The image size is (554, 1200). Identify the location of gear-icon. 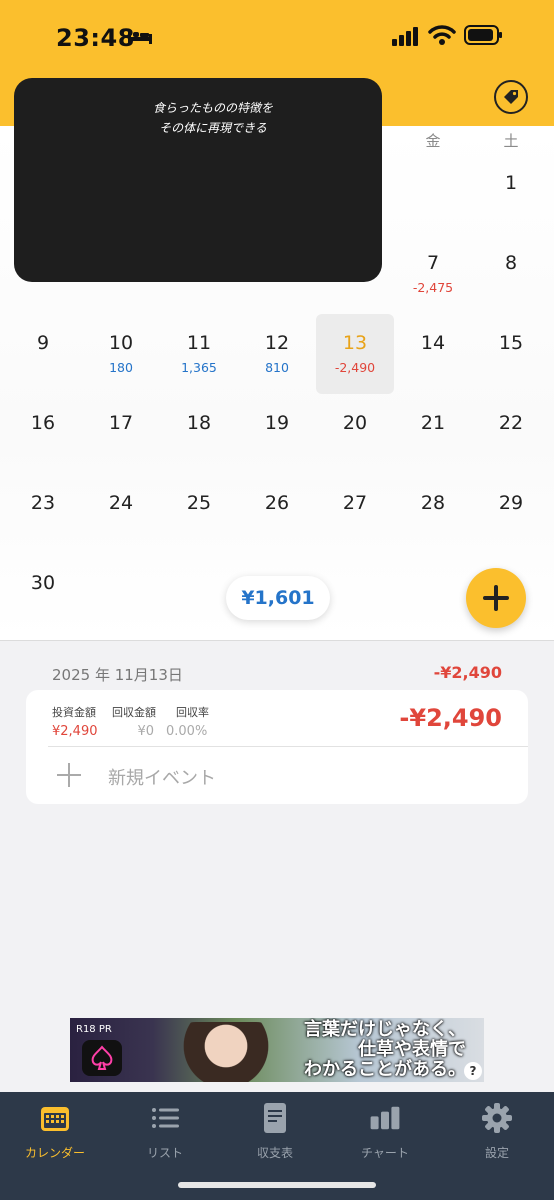
(497, 1118).